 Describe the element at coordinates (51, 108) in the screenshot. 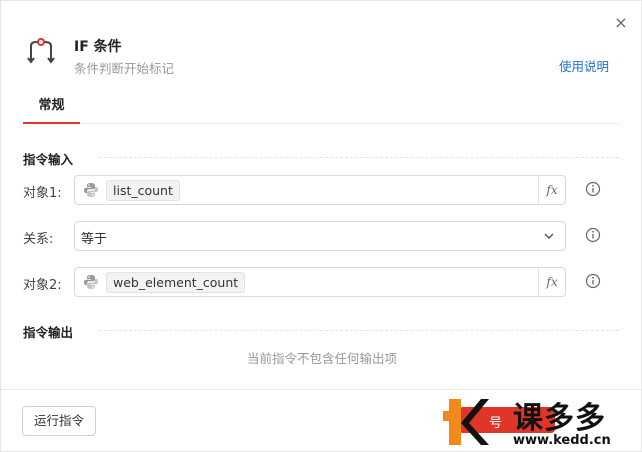

I see `tab-general: 常规` at that location.